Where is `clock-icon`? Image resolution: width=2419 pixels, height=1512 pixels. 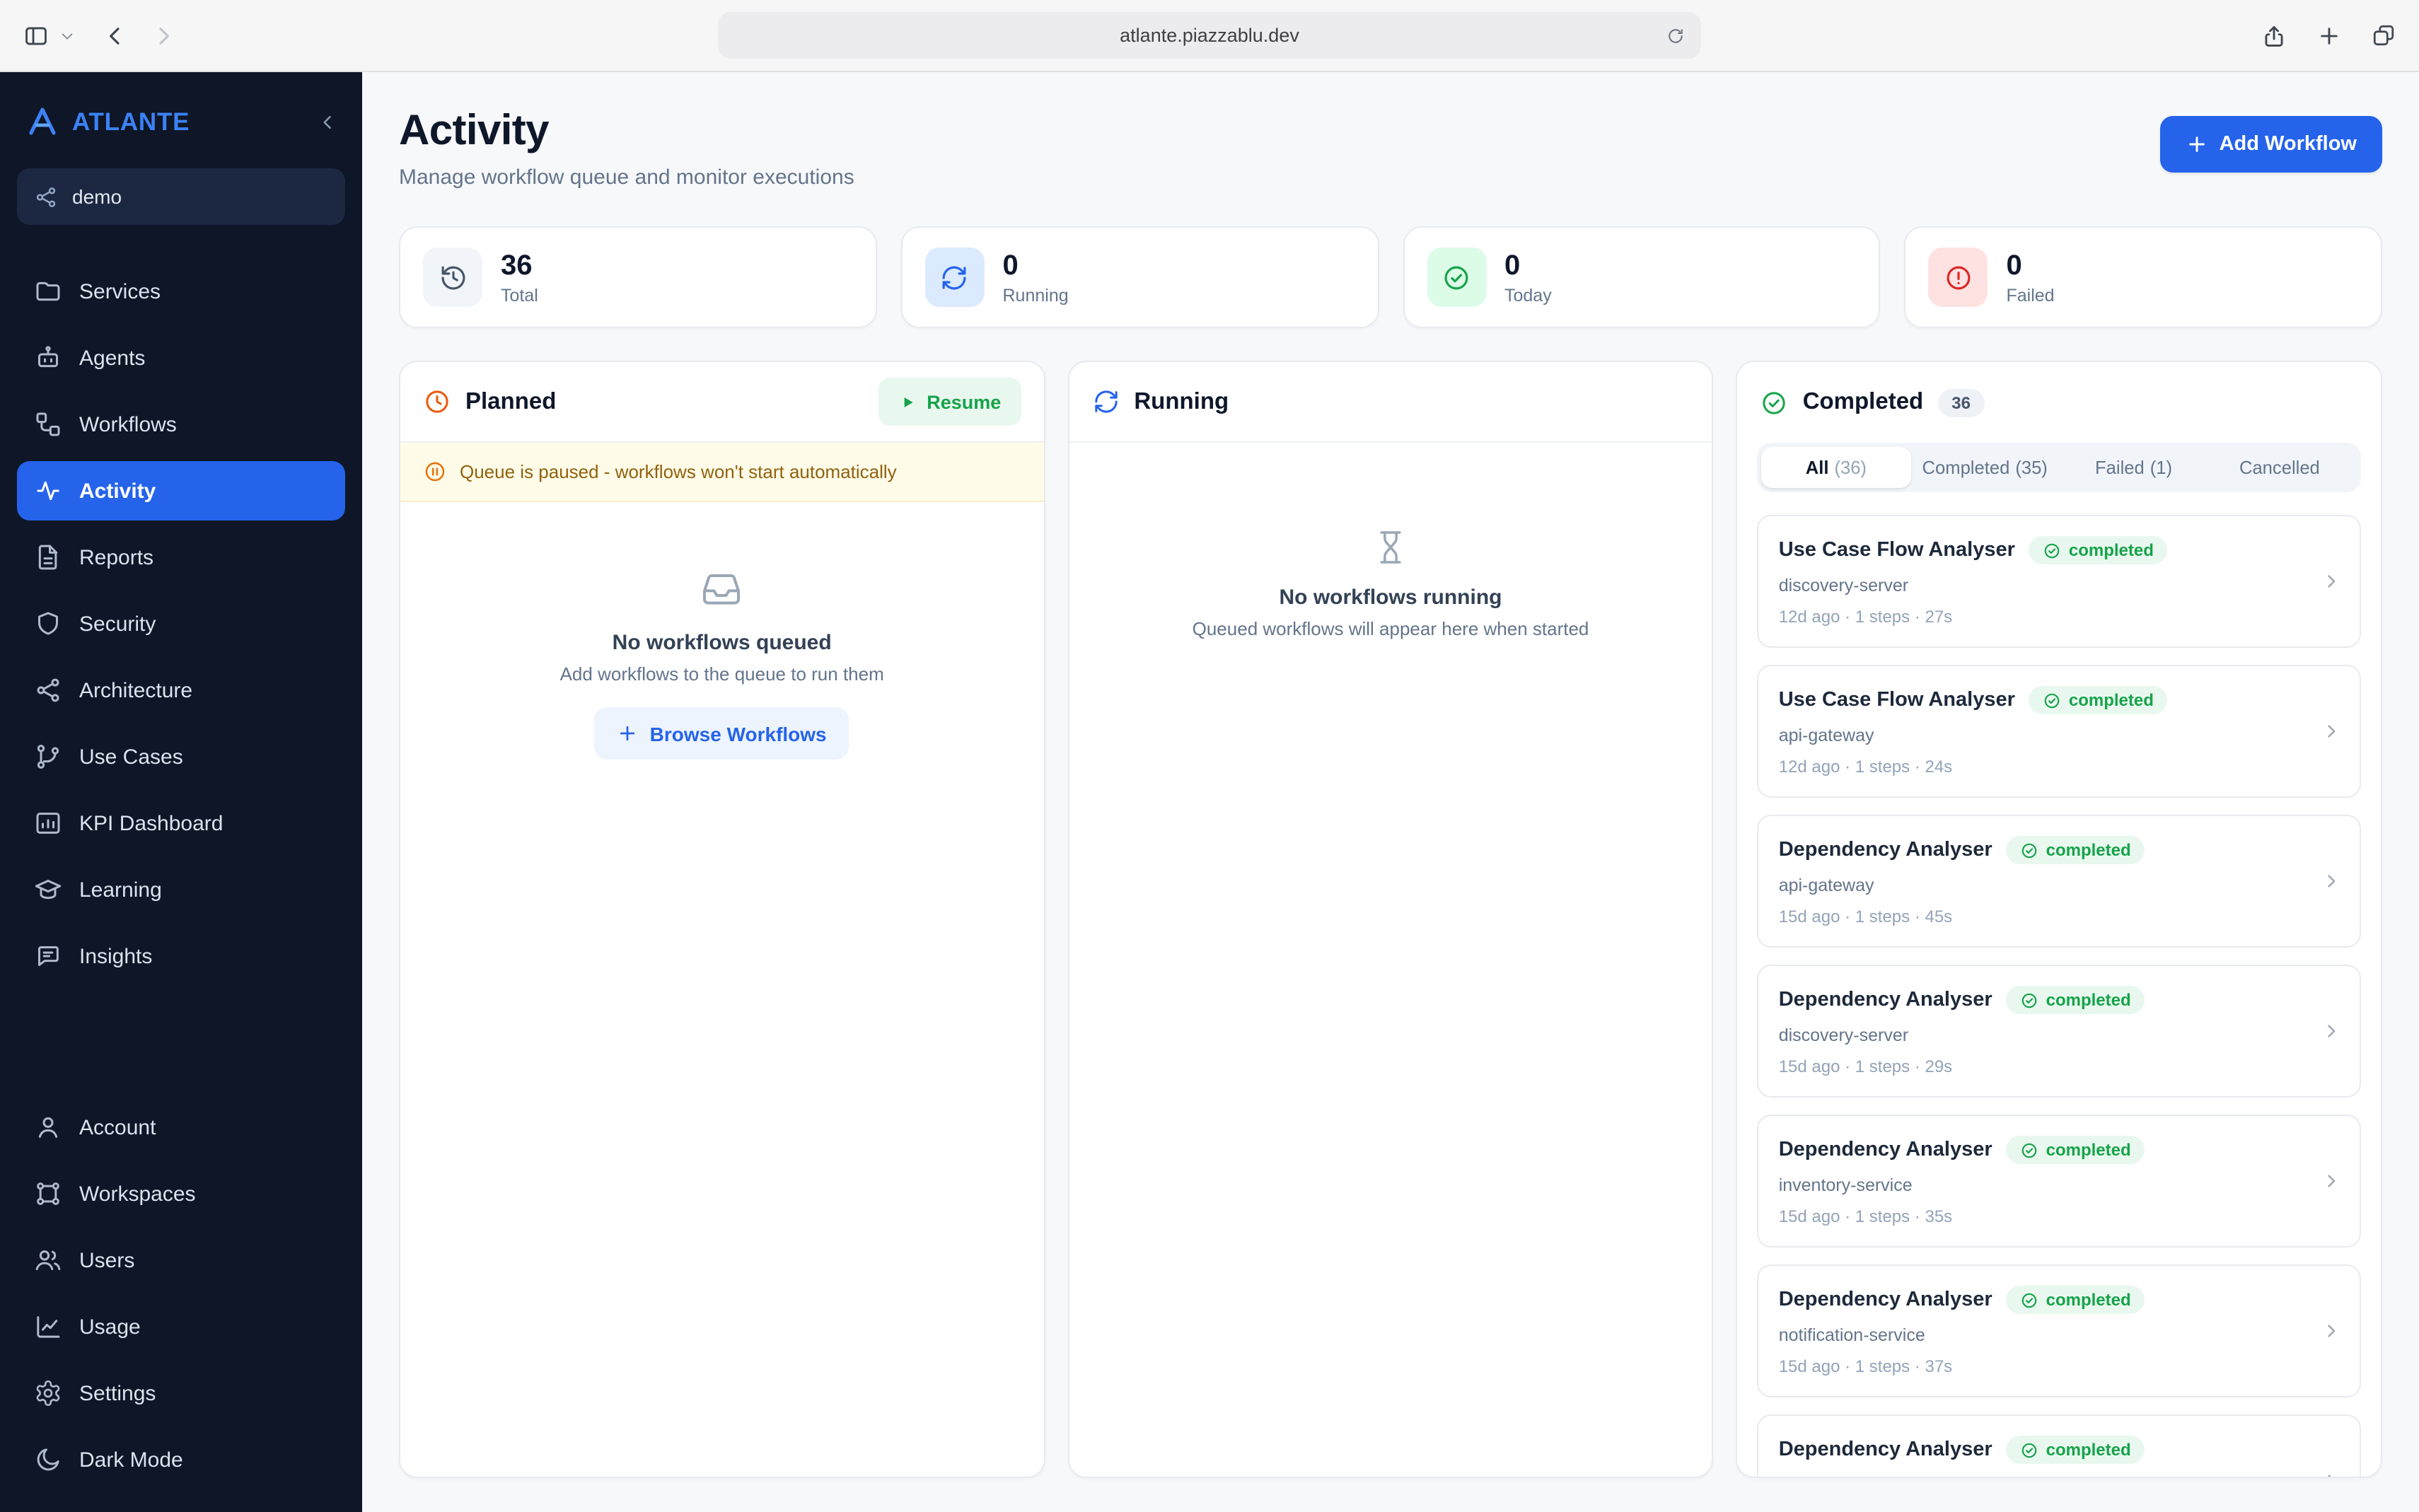 clock-icon is located at coordinates (437, 402).